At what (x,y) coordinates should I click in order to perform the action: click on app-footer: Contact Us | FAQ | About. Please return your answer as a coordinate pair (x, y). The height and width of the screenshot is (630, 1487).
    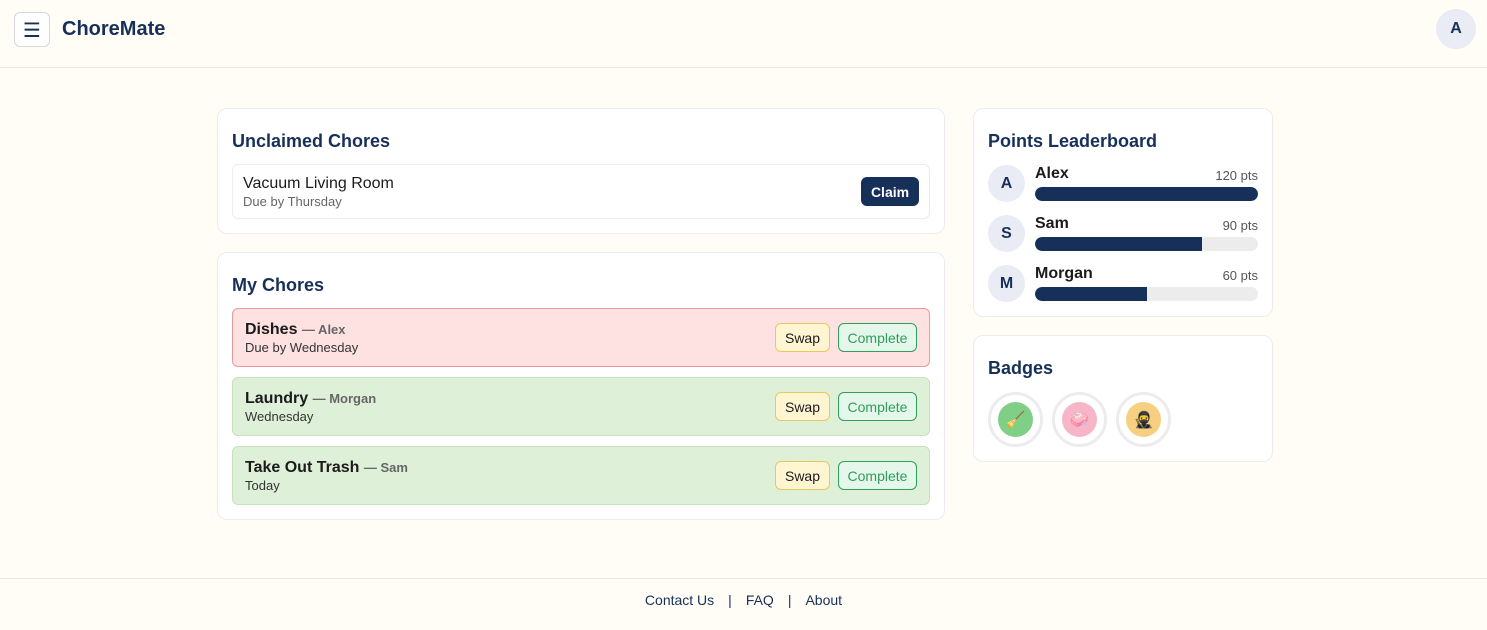
    Looking at the image, I should click on (743, 604).